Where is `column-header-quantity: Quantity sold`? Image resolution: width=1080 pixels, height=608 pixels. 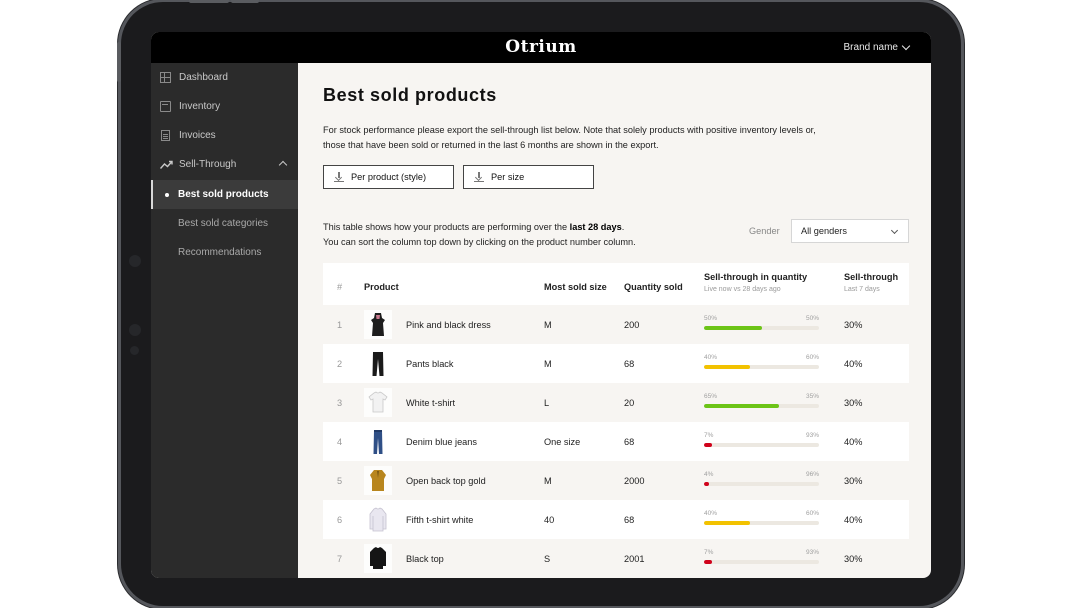
column-header-quantity: Quantity sold is located at coordinates (653, 287).